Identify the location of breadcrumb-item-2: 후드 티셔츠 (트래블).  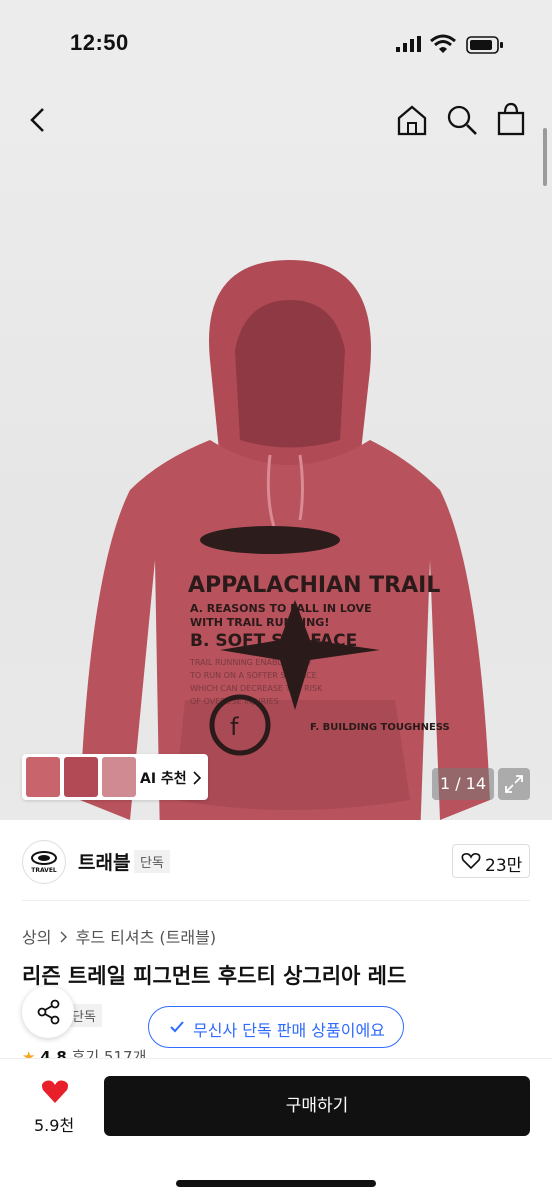
(146, 937).